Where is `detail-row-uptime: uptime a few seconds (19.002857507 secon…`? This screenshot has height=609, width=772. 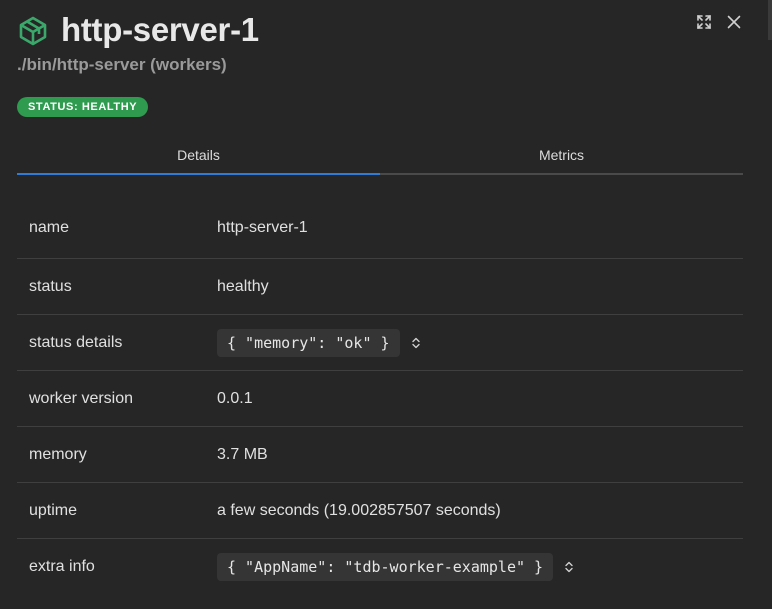 detail-row-uptime: uptime a few seconds (19.002857507 secon… is located at coordinates (380, 511).